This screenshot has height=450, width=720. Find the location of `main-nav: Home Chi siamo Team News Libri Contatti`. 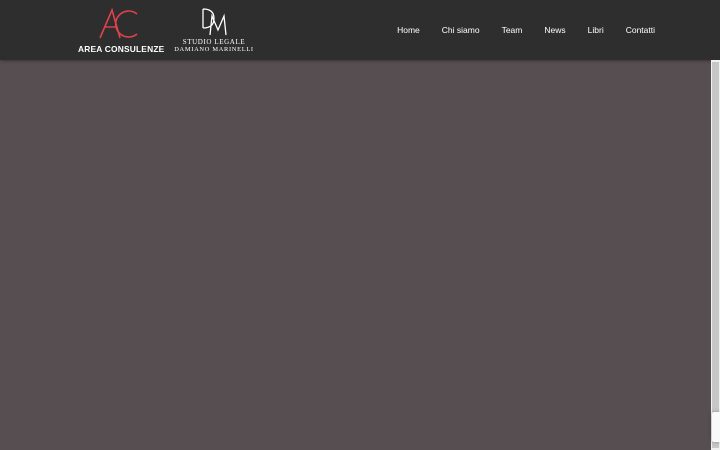

main-nav: Home Chi siamo Team News Libri Contatti is located at coordinates (526, 30).